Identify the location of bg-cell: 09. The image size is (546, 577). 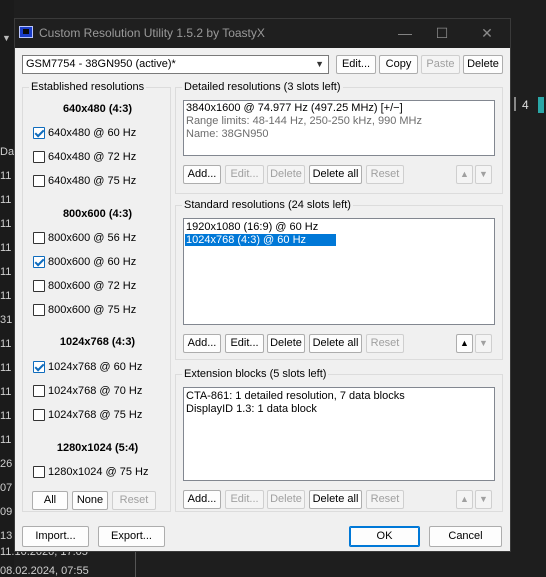
(6, 512).